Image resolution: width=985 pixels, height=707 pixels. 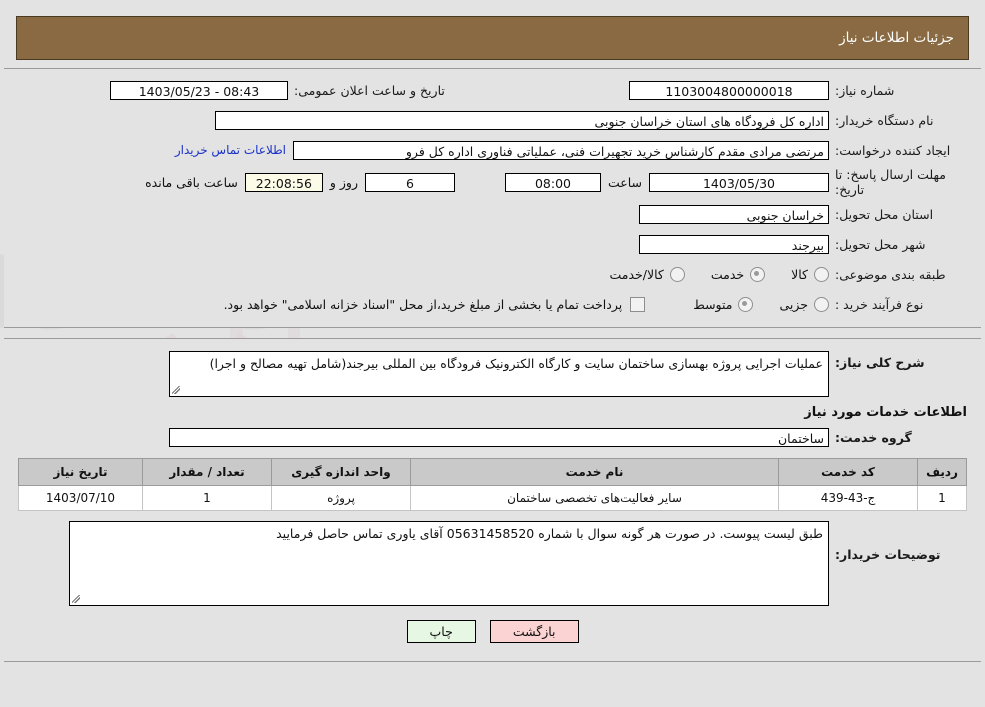 I want to click on cell-need-date: 1403/07/10, so click(x=80, y=498).